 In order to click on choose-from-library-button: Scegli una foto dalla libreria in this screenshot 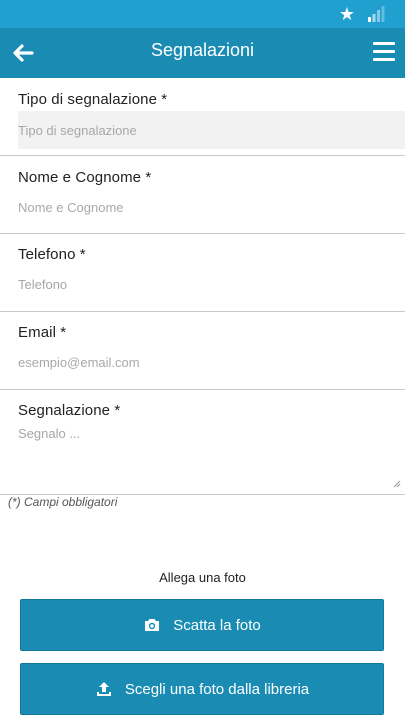, I will do `click(202, 689)`.